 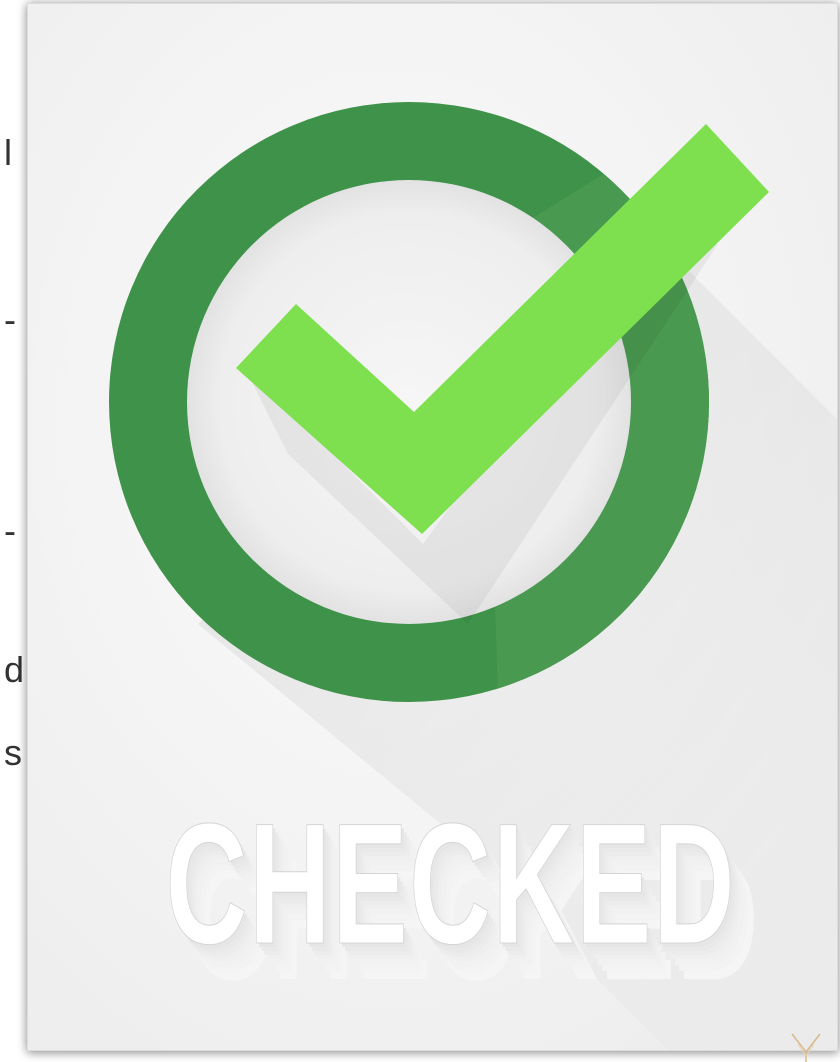 I want to click on text-fragment: l, so click(x=8, y=152).